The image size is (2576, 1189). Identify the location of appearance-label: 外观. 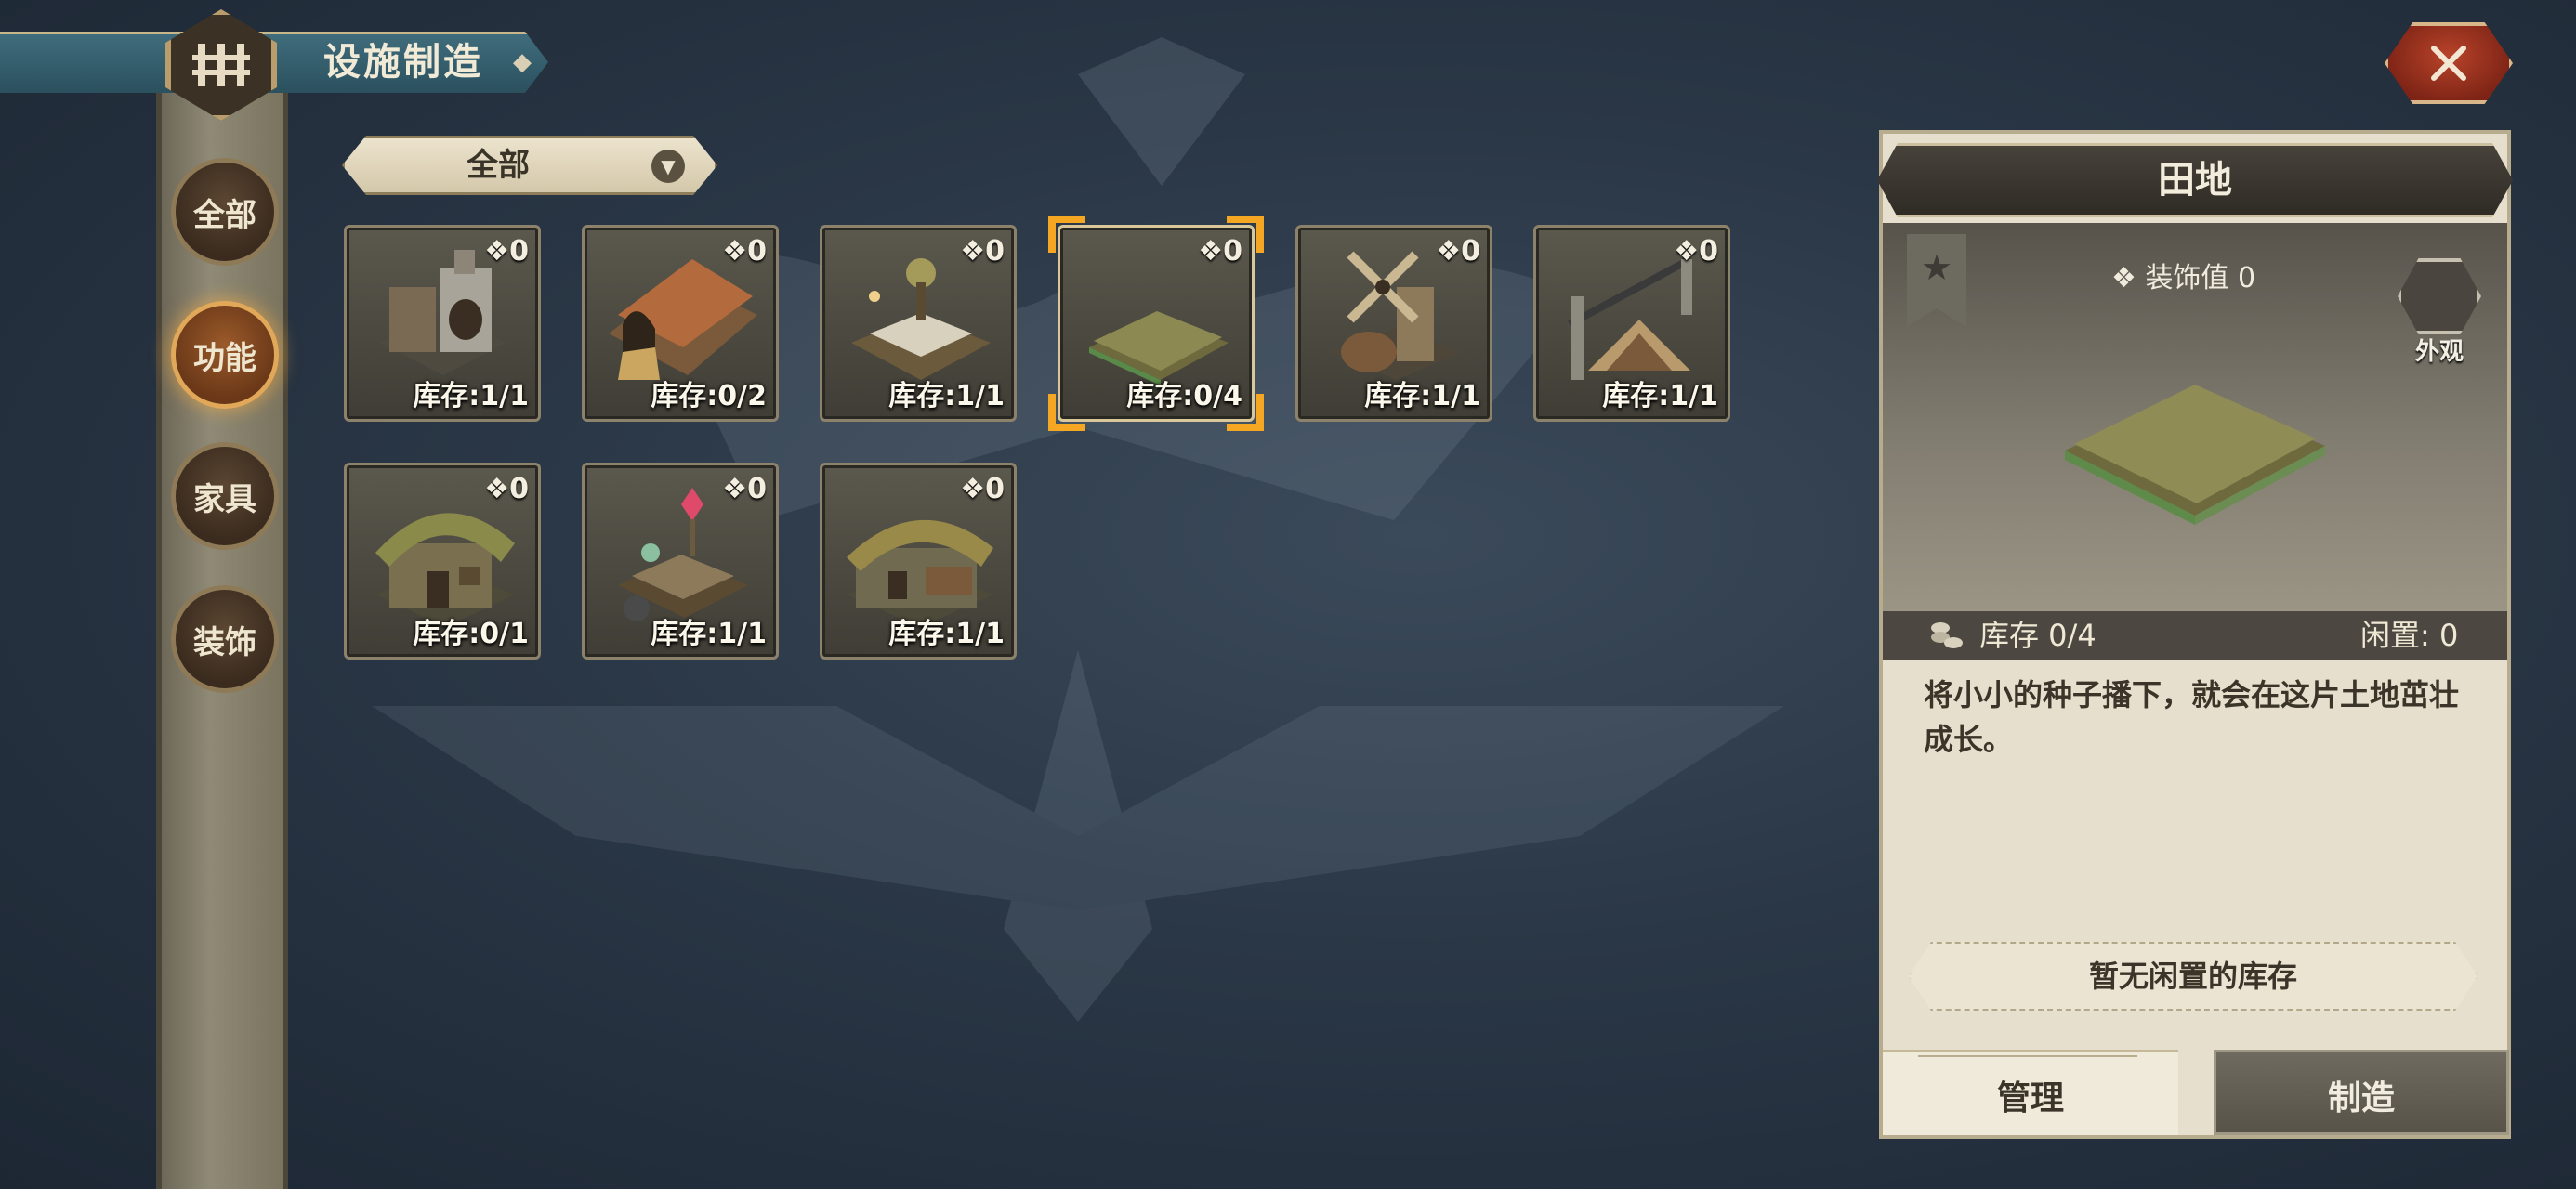
(2439, 352).